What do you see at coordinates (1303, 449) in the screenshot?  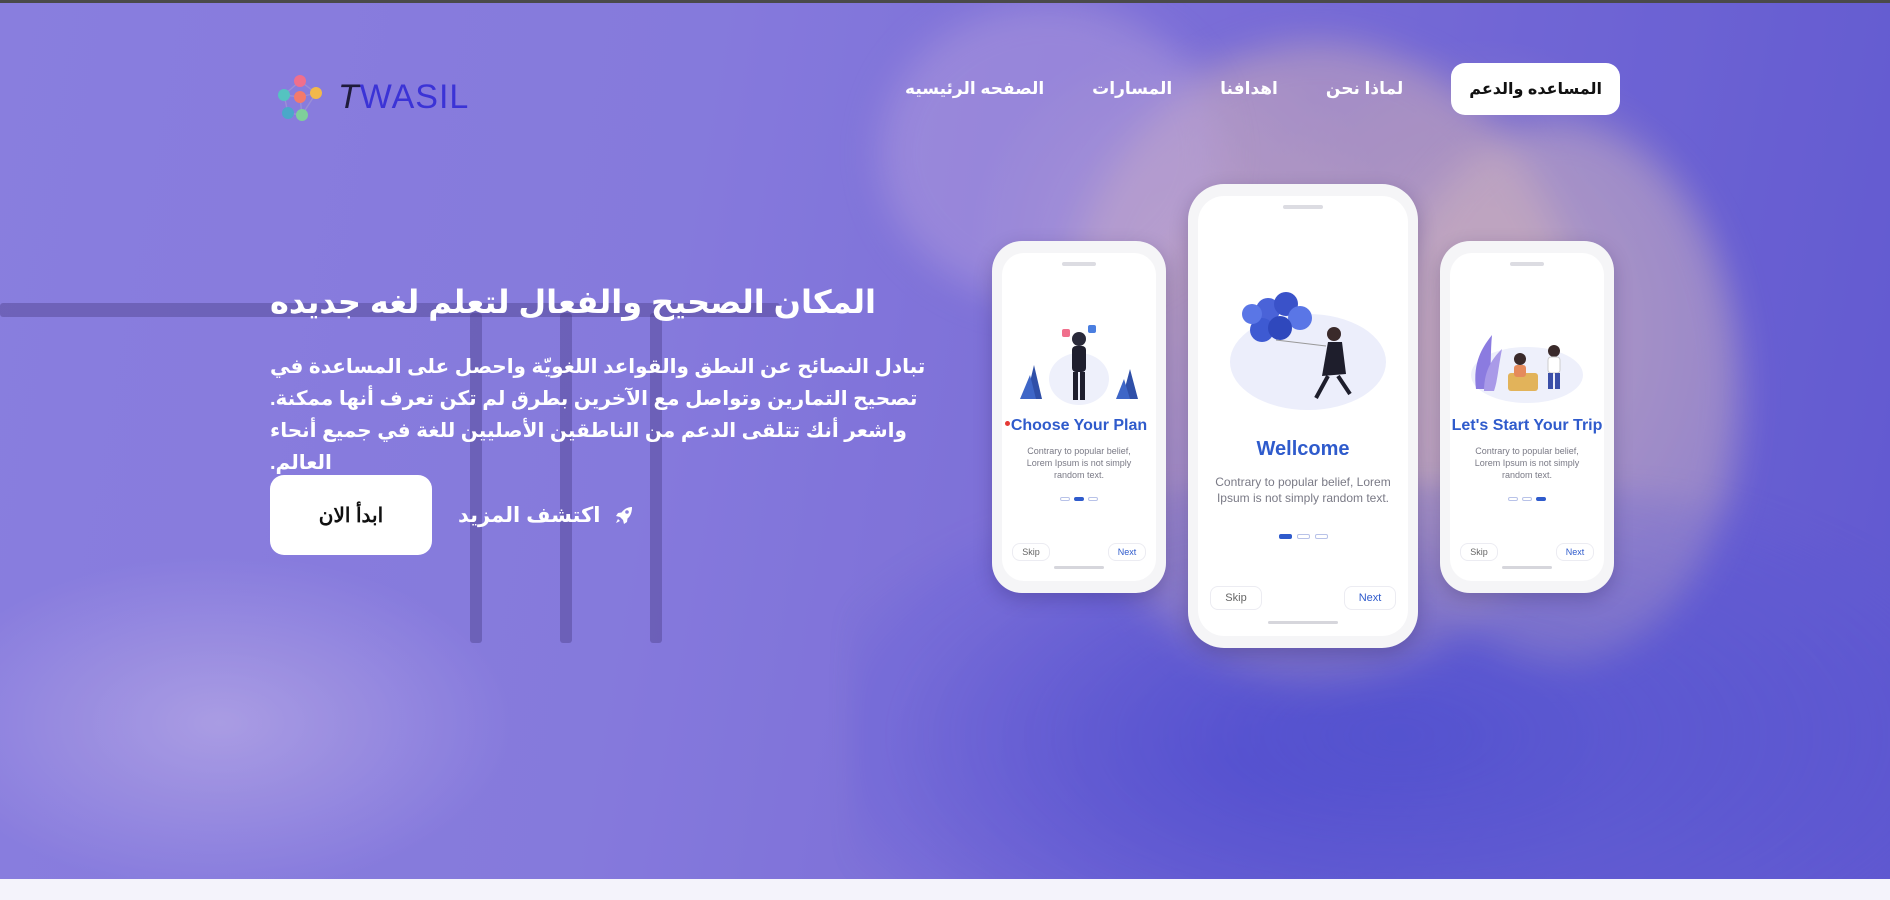 I see `phone-title: Wellcome` at bounding box center [1303, 449].